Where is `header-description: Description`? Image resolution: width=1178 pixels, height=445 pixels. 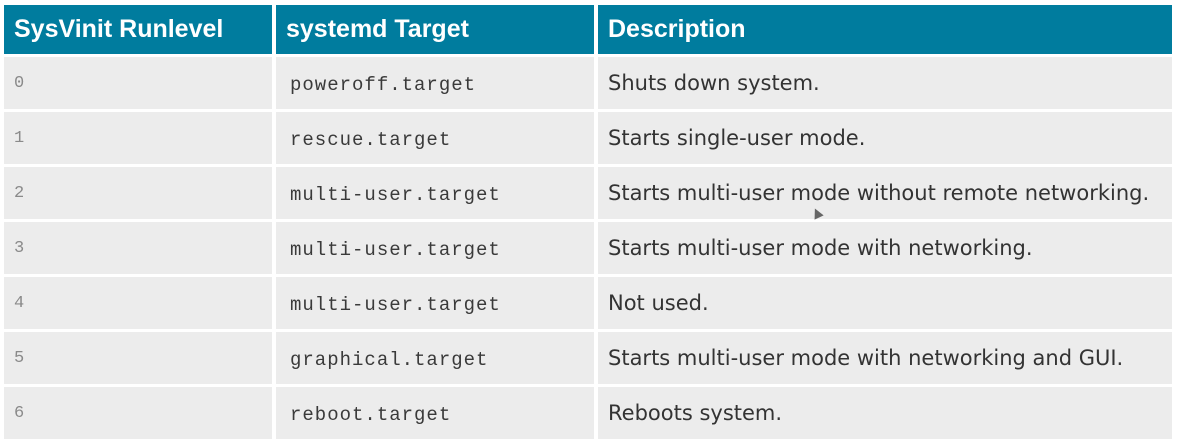
header-description: Description is located at coordinates (885, 29).